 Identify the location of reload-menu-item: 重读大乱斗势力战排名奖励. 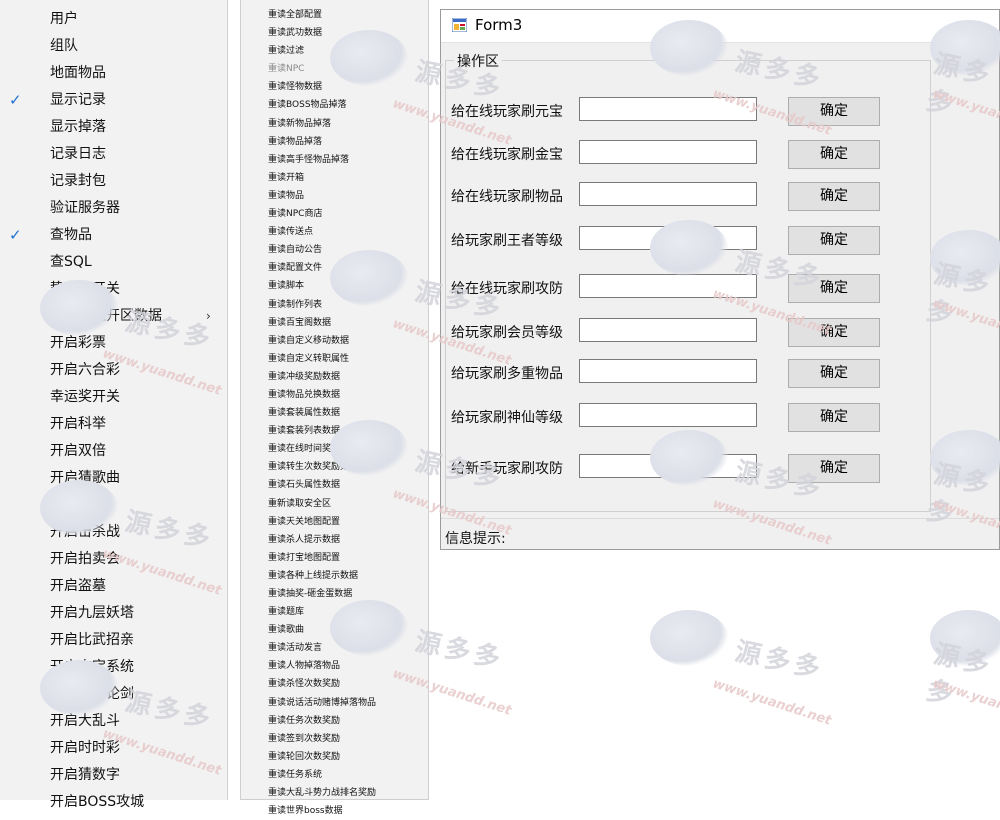
(334, 793).